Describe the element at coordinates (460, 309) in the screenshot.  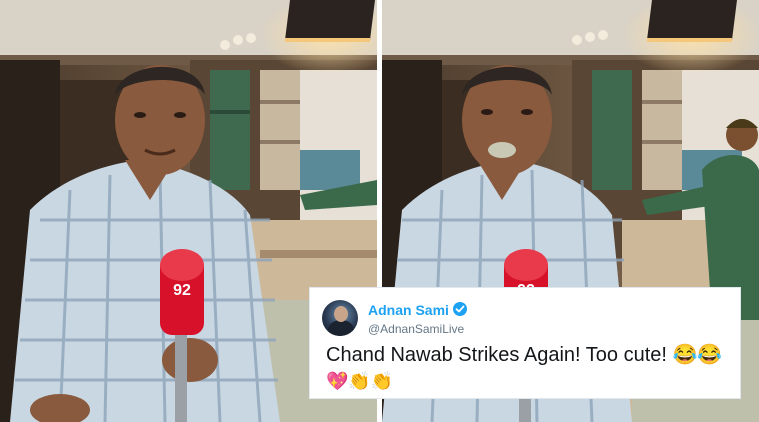
I see `verified-badge-icon` at that location.